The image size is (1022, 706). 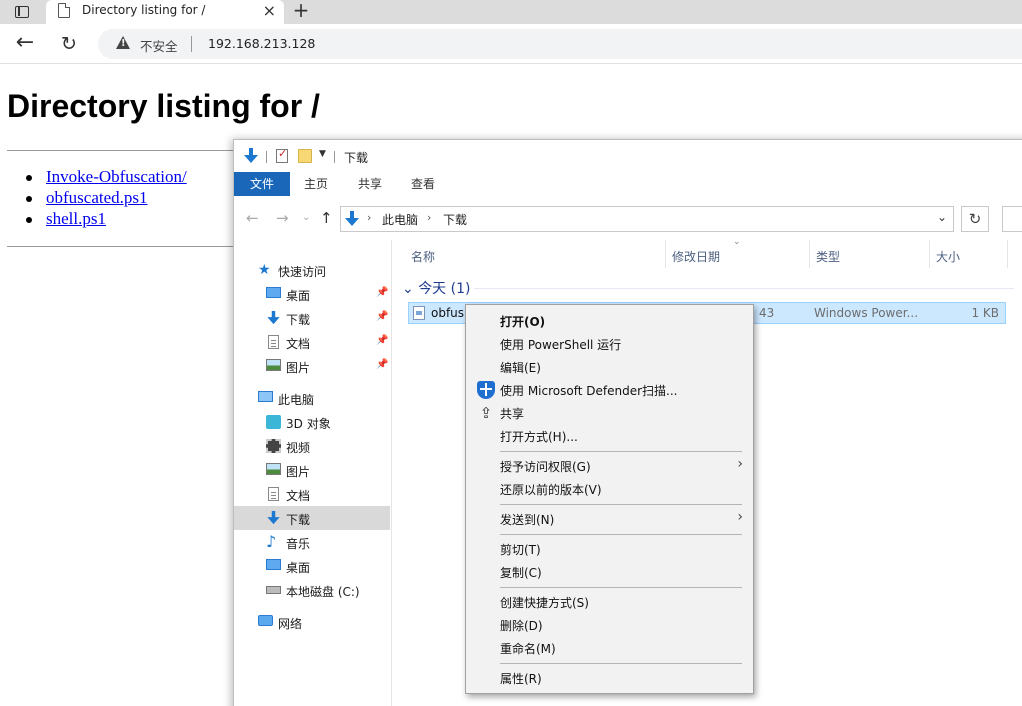 I want to click on tab-share: 共享, so click(x=370, y=184).